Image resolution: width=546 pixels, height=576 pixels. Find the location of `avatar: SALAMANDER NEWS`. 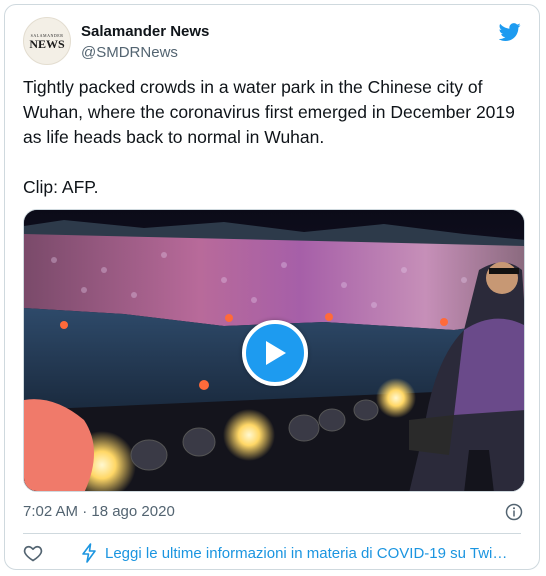

avatar: SALAMANDER NEWS is located at coordinates (47, 41).